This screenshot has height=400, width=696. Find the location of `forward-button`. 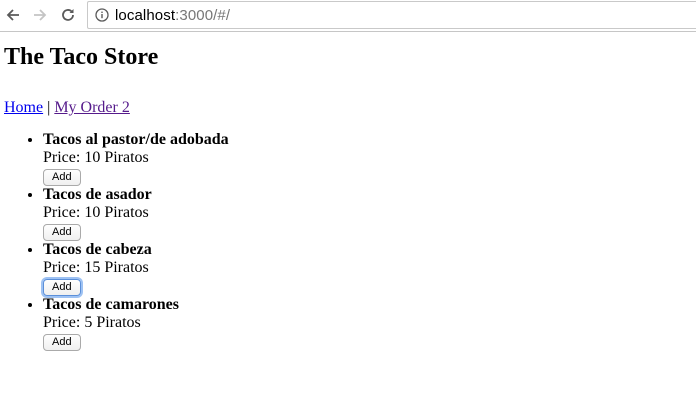

forward-button is located at coordinates (40, 15).